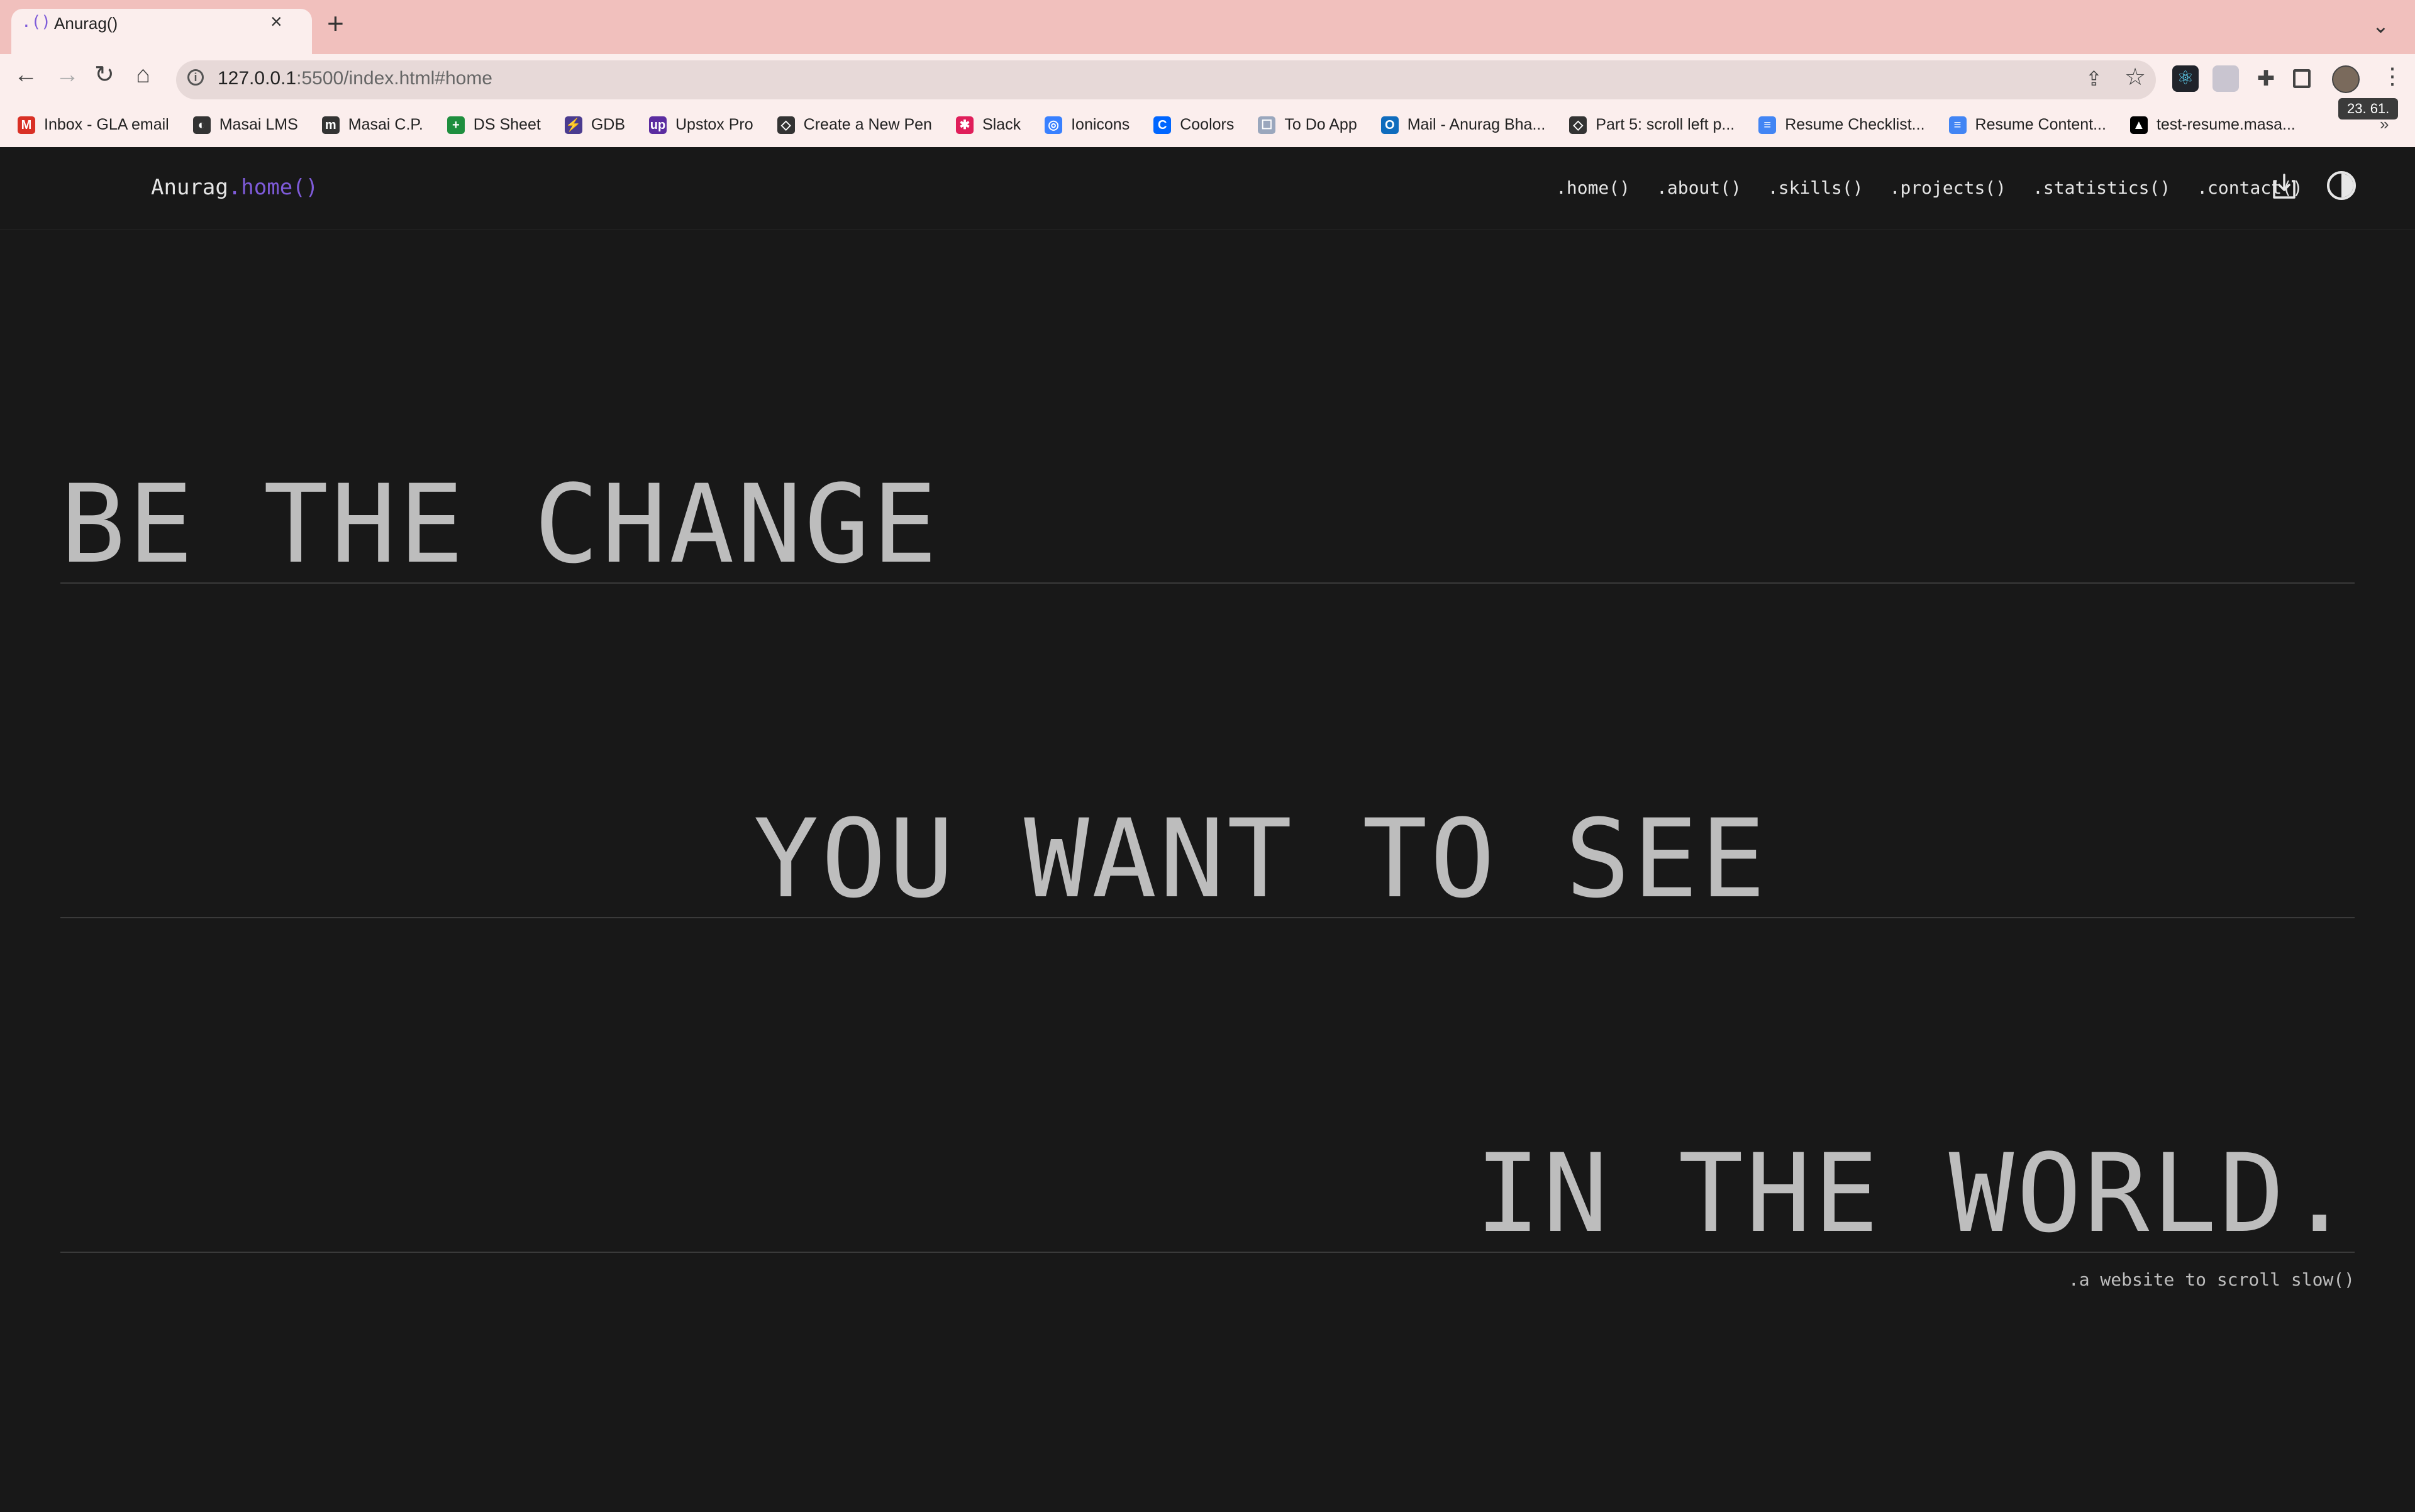 Image resolution: width=2415 pixels, height=1512 pixels. I want to click on url-path: :5500/index.html#home, so click(394, 78).